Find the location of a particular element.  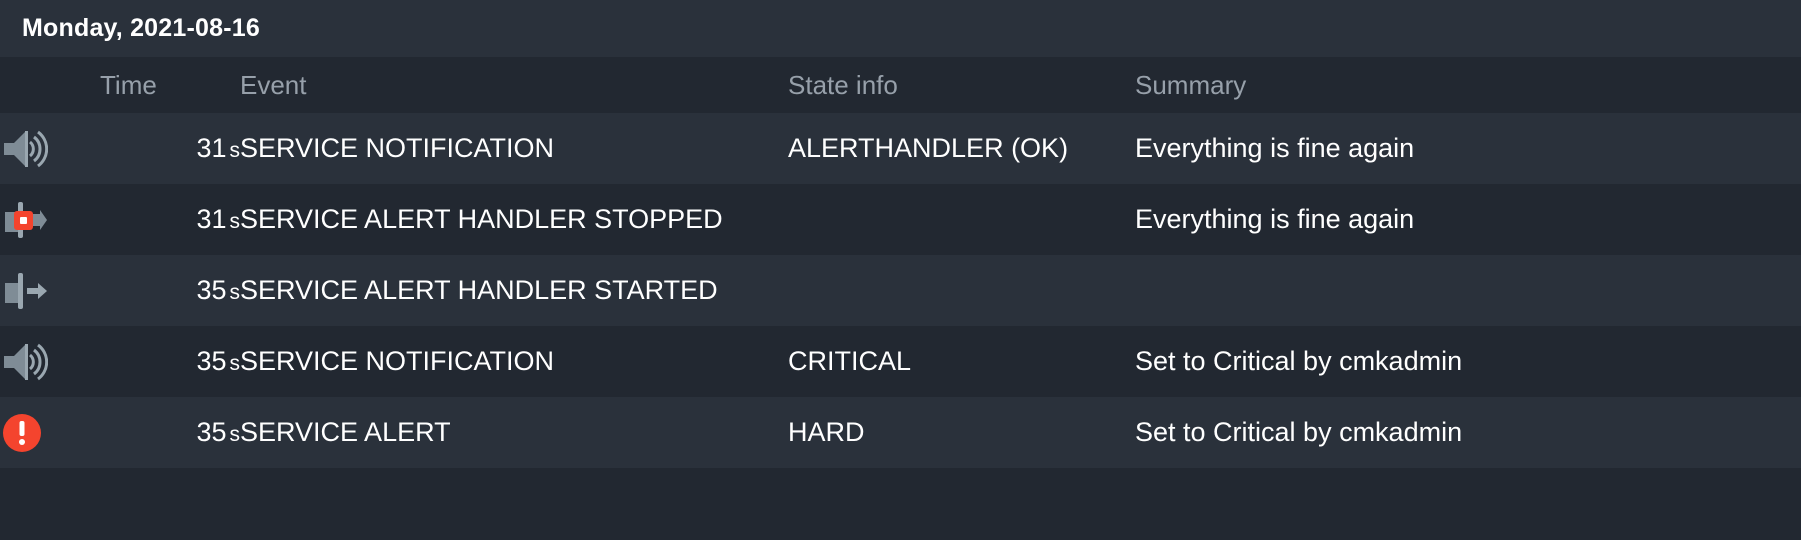

cell-state-info: HARD is located at coordinates (826, 432).